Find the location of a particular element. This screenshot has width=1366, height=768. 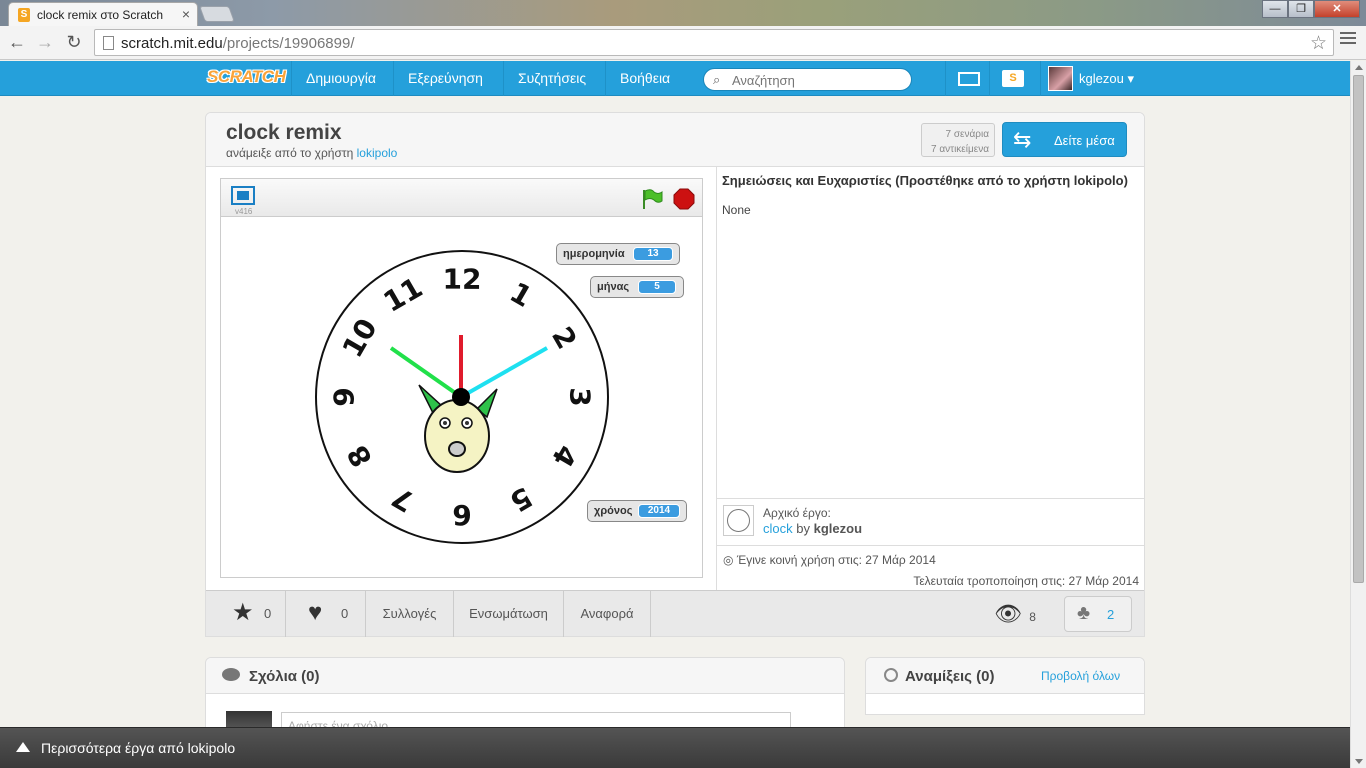

star-icon: ★ is located at coordinates (243, 612).